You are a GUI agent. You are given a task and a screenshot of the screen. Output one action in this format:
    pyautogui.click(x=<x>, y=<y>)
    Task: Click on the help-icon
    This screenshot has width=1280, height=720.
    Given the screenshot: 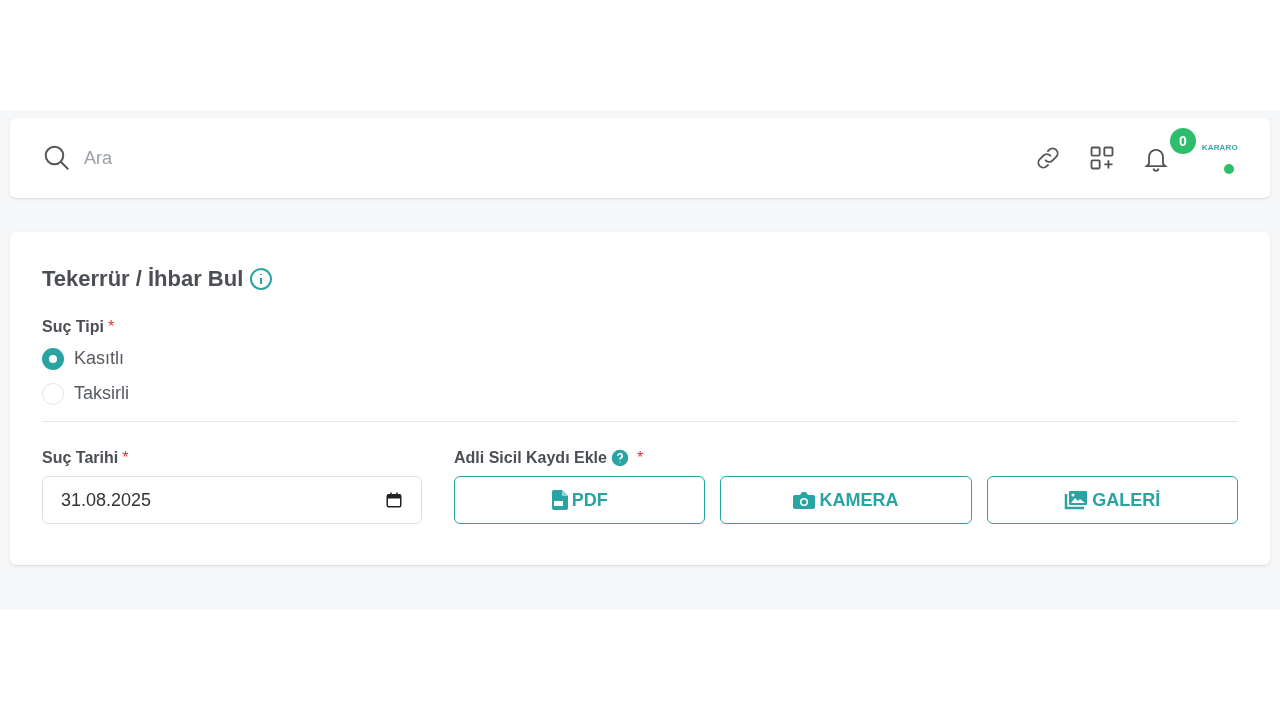 What is the action you would take?
    pyautogui.click(x=619, y=458)
    